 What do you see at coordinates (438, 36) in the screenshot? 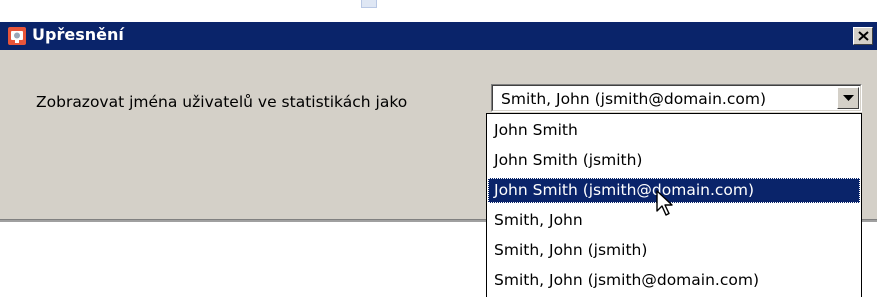
I see `dialog-titlebar: Upřesnění` at bounding box center [438, 36].